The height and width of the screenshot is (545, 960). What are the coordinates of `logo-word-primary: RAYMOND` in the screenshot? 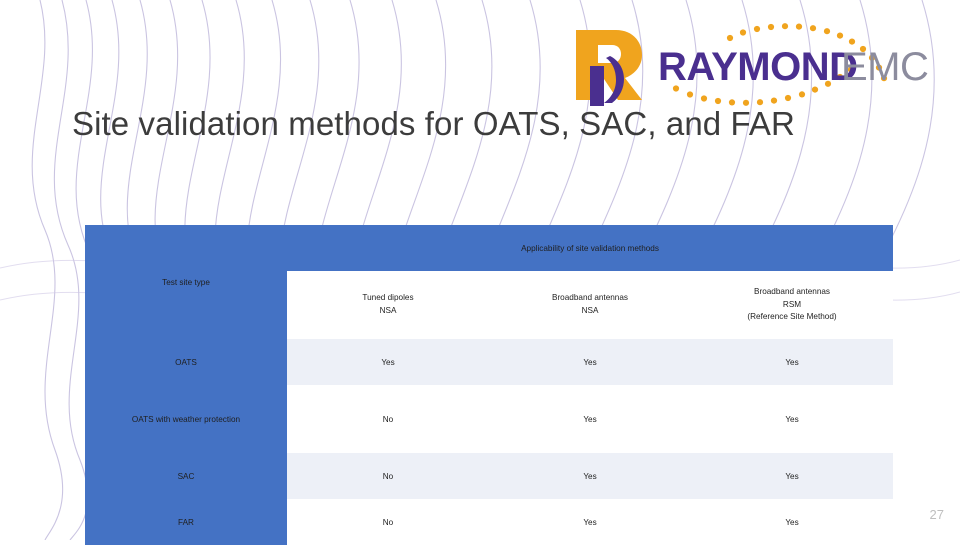 It's located at (758, 67).